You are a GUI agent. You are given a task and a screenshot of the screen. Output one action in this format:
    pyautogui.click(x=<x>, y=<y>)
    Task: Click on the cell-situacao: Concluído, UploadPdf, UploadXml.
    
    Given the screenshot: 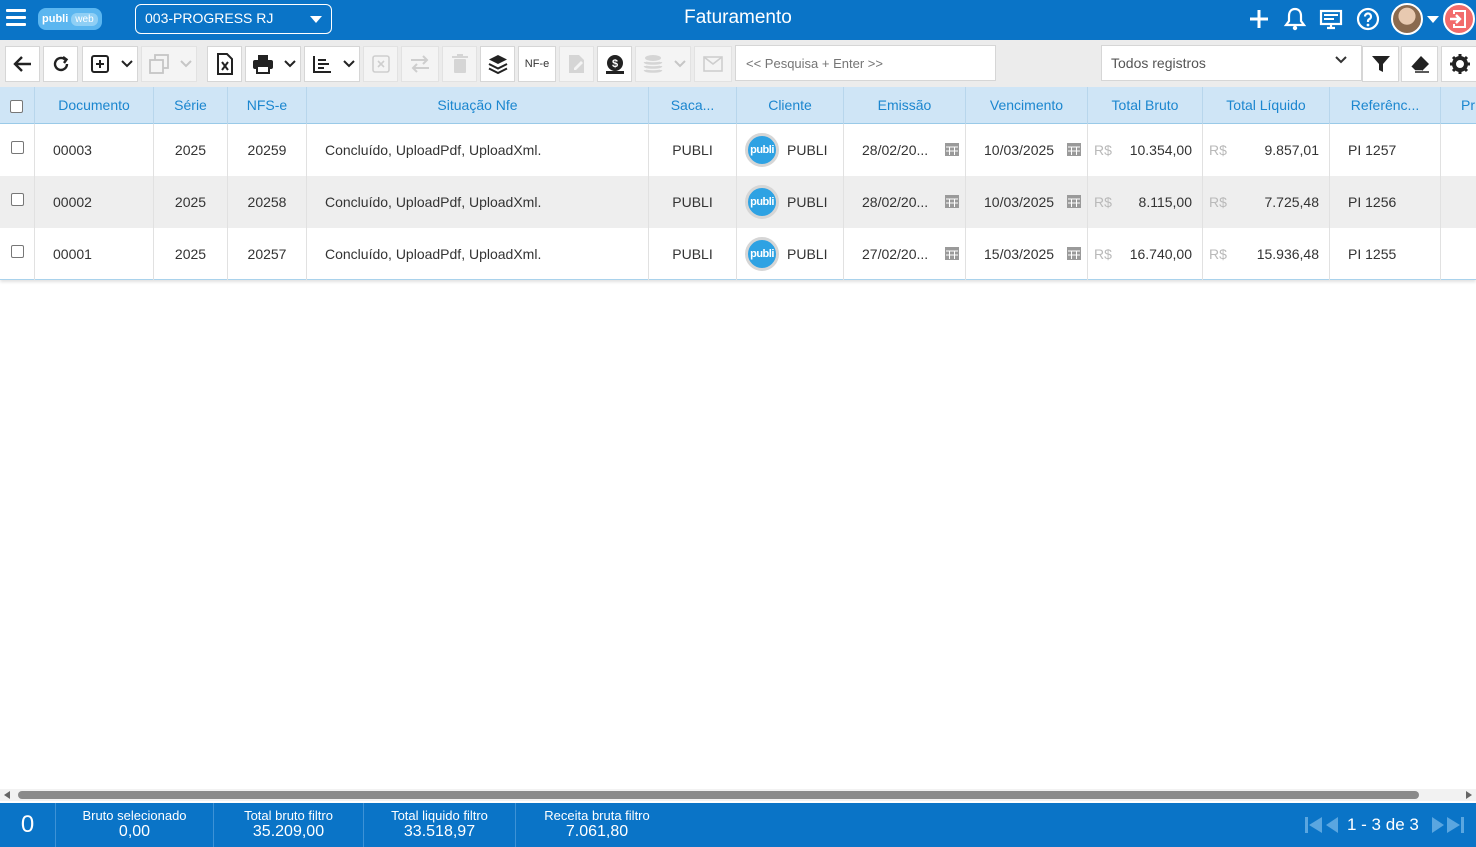 What is the action you would take?
    pyautogui.click(x=478, y=150)
    